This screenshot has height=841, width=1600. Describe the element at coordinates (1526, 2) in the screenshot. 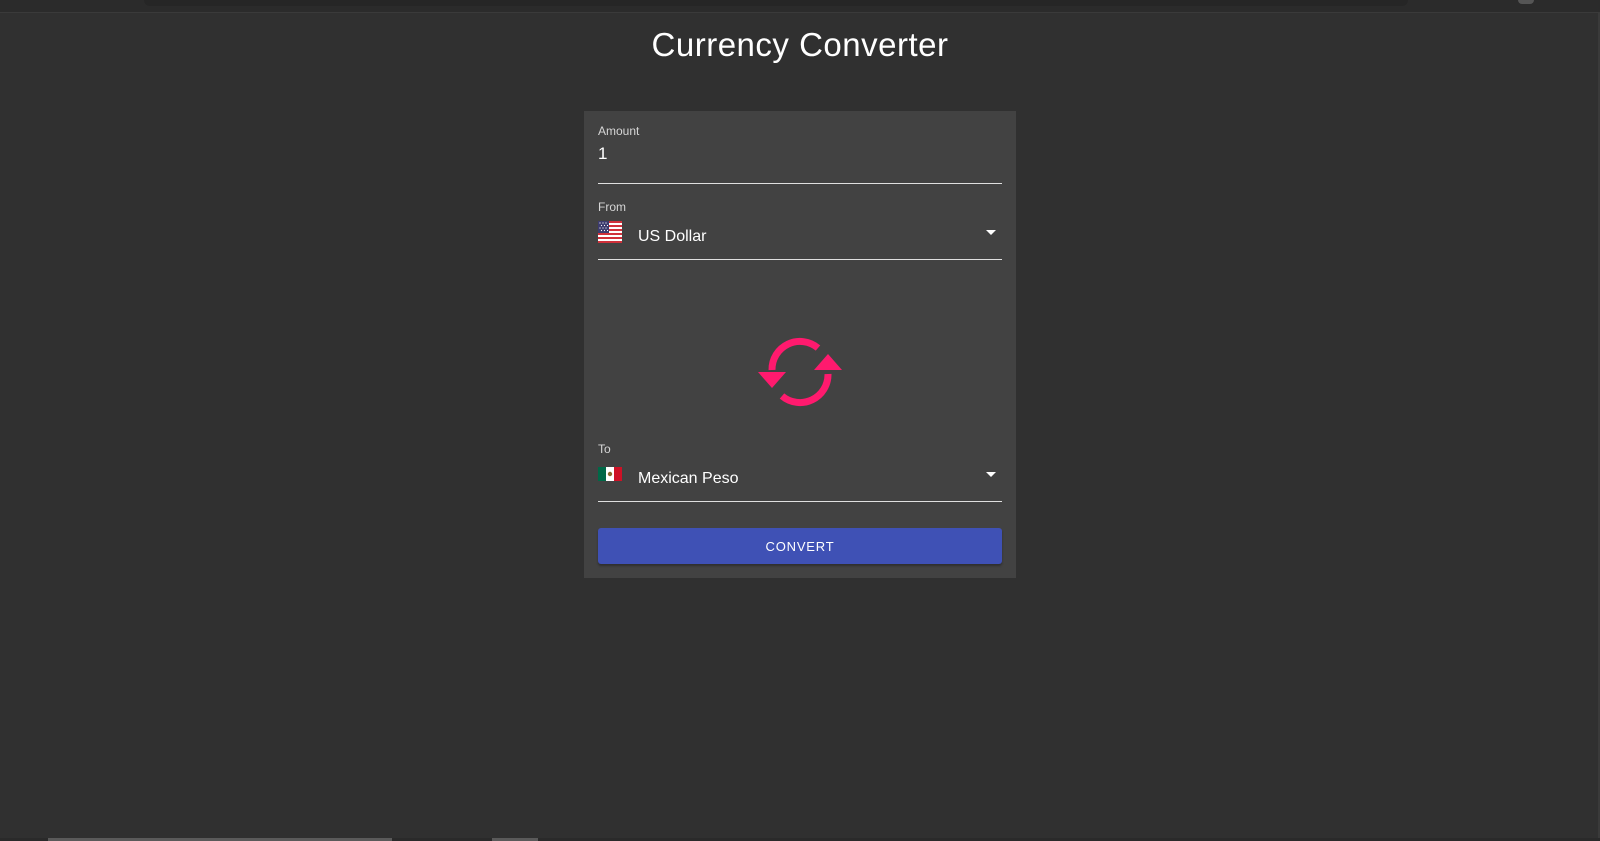

I see `profile-icon` at that location.